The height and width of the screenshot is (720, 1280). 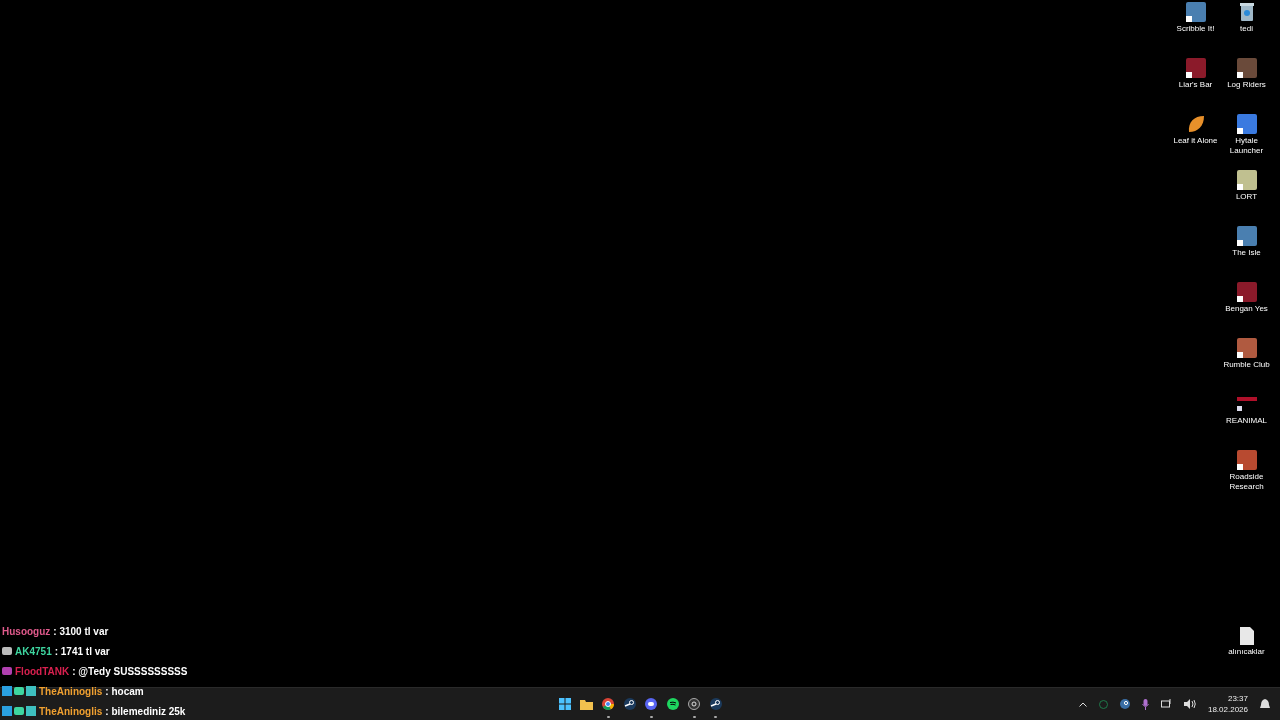 What do you see at coordinates (1227, 709) in the screenshot?
I see `date: 18.02.2026` at bounding box center [1227, 709].